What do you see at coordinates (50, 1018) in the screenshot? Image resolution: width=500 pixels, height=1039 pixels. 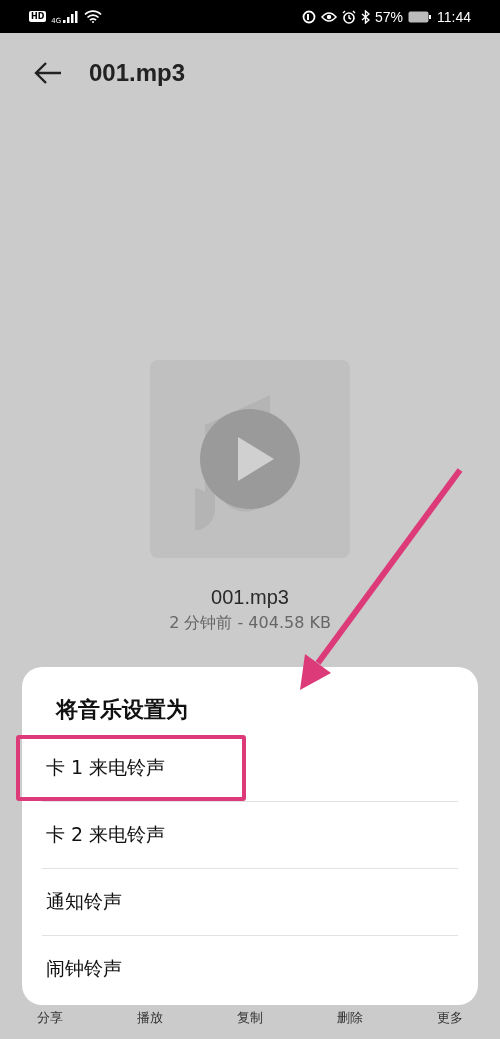 I see `toolbar-action: 分享` at bounding box center [50, 1018].